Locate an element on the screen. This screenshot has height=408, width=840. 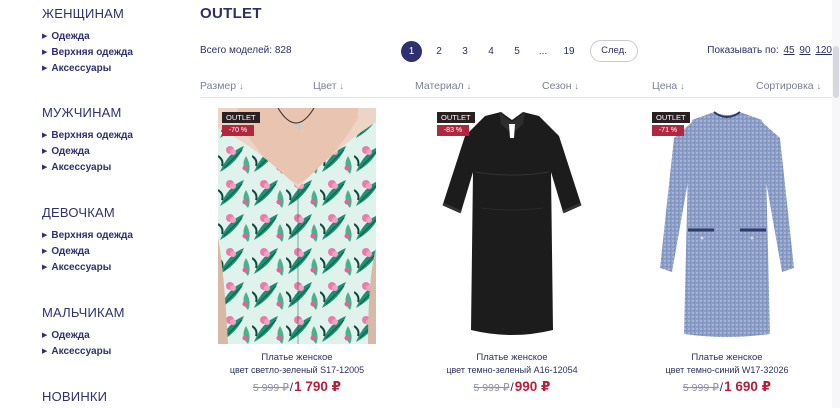
filter-material: Материал ↓ is located at coordinates (443, 86).